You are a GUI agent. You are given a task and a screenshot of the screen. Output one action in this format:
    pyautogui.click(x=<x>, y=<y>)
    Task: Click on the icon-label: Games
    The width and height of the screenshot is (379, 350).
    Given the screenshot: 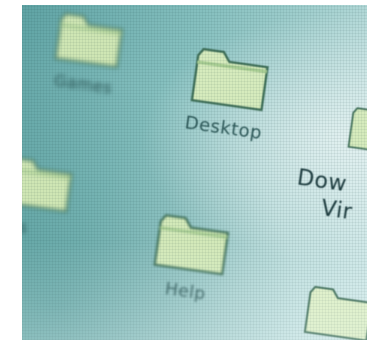 What is the action you would take?
    pyautogui.click(x=83, y=84)
    